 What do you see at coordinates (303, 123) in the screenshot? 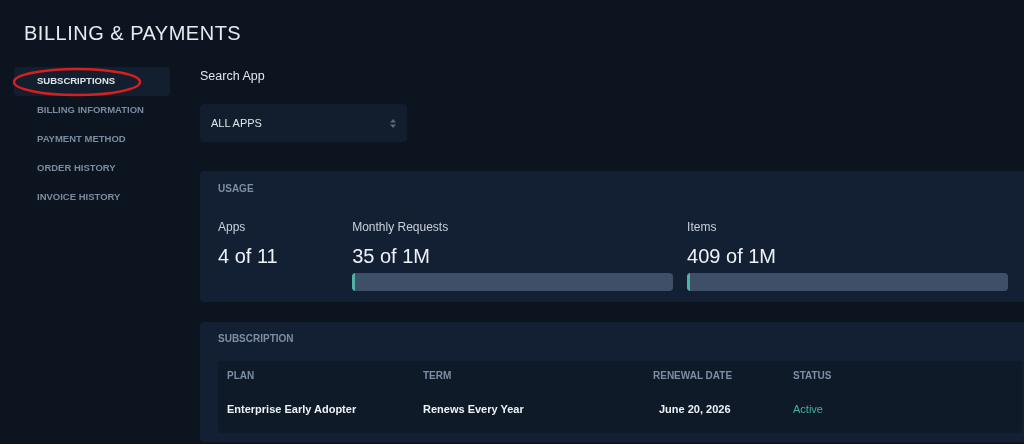
I see `app-select: ALL APPS` at bounding box center [303, 123].